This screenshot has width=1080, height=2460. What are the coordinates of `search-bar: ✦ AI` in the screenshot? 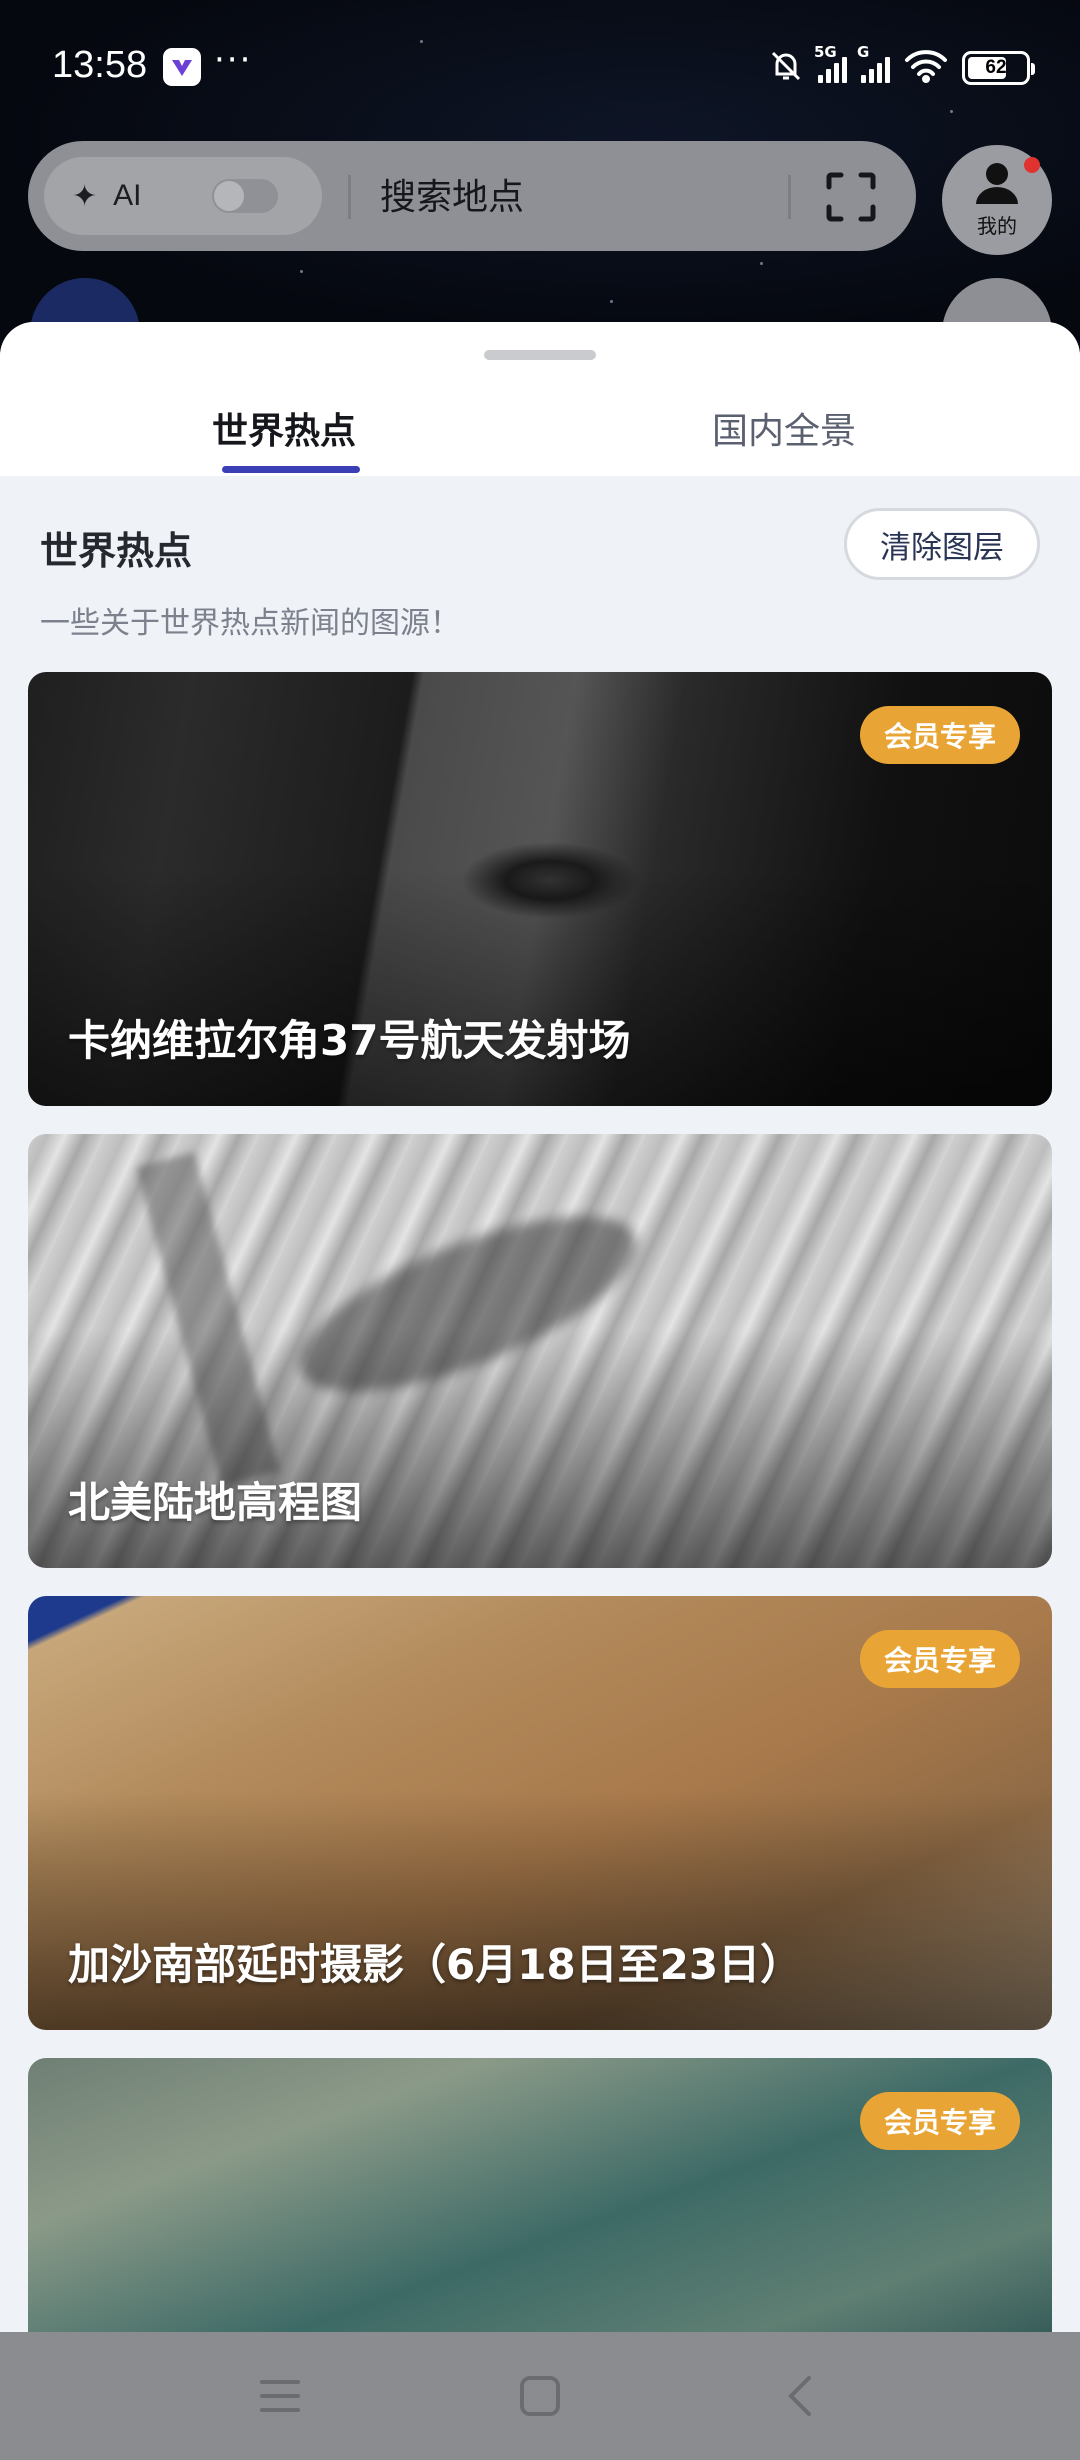 It's located at (472, 196).